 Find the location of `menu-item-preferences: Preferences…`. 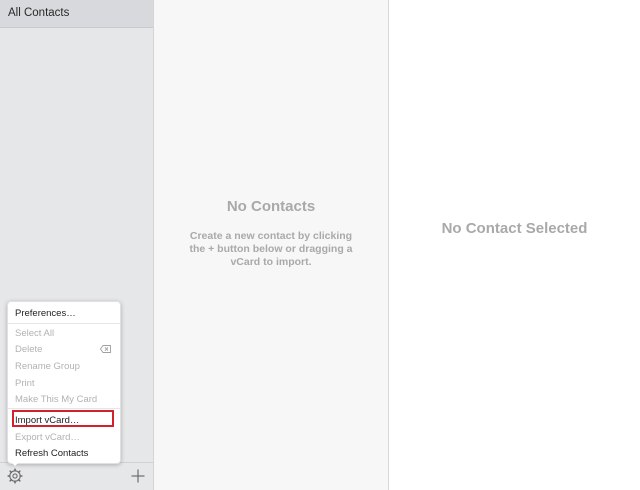

menu-item-preferences: Preferences… is located at coordinates (65, 313).